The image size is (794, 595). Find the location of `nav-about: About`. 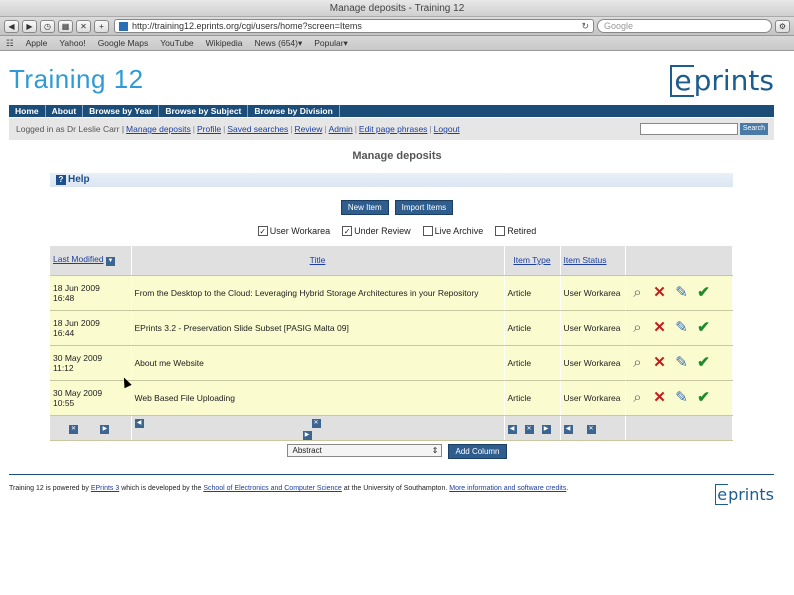

nav-about: About is located at coordinates (65, 111).